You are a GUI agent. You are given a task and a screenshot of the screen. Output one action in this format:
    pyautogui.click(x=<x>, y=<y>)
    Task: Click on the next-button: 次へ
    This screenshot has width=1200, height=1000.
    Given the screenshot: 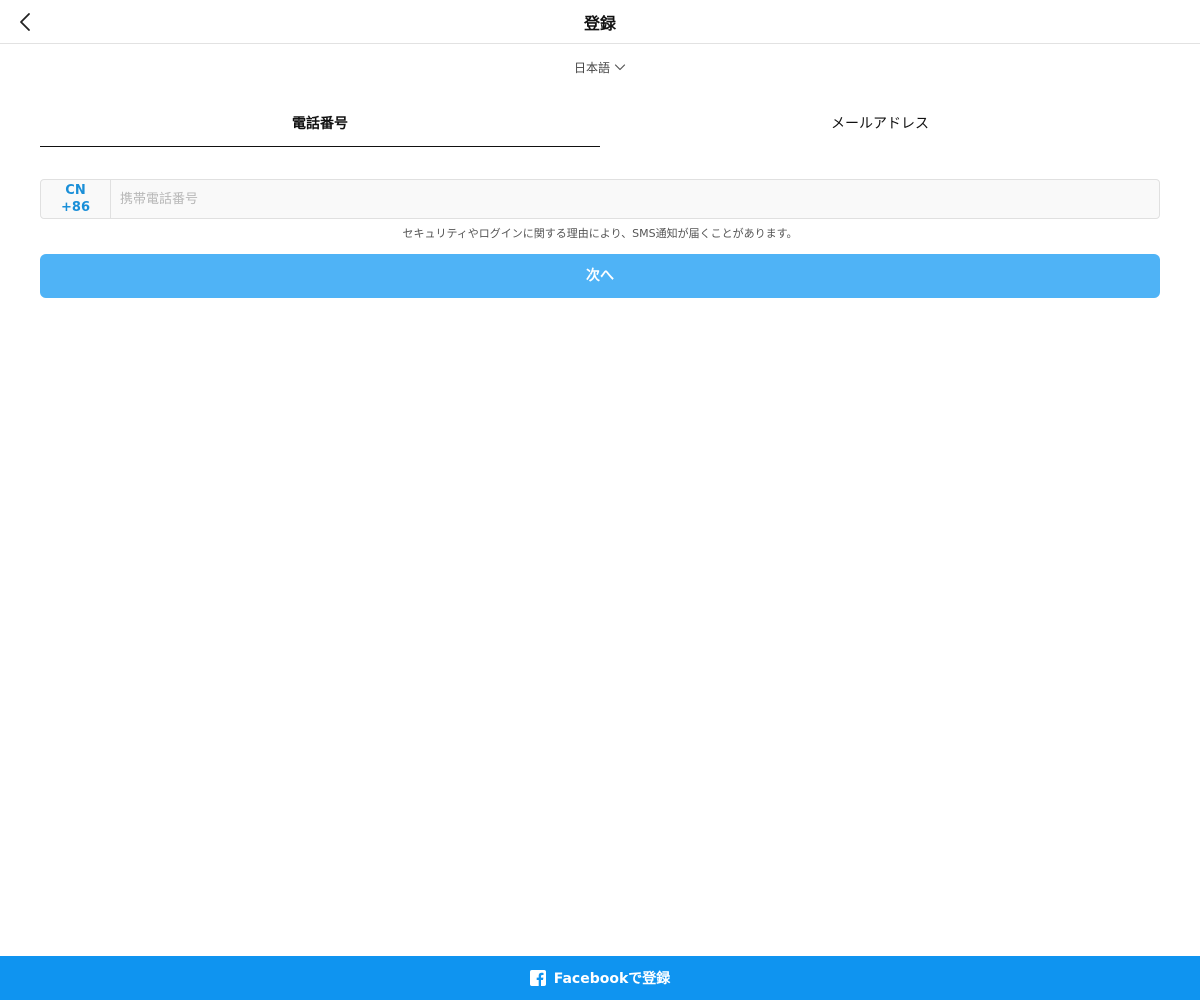 What is the action you would take?
    pyautogui.click(x=600, y=276)
    